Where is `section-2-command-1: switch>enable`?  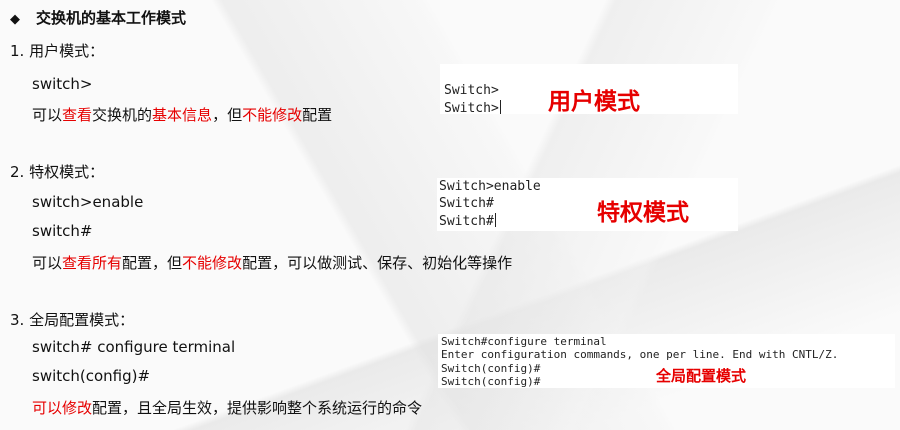
section-2-command-1: switch>enable is located at coordinates (88, 202).